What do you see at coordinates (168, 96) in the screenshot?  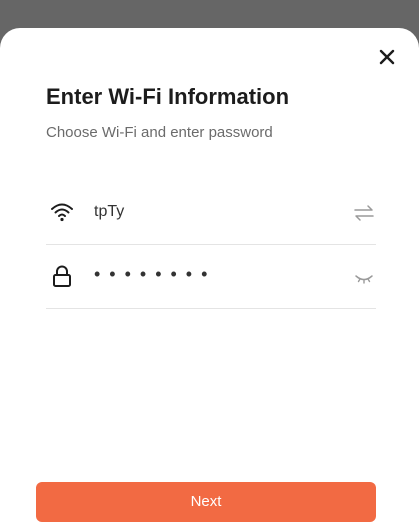 I see `dialog-title: Enter Wi-Fi Information` at bounding box center [168, 96].